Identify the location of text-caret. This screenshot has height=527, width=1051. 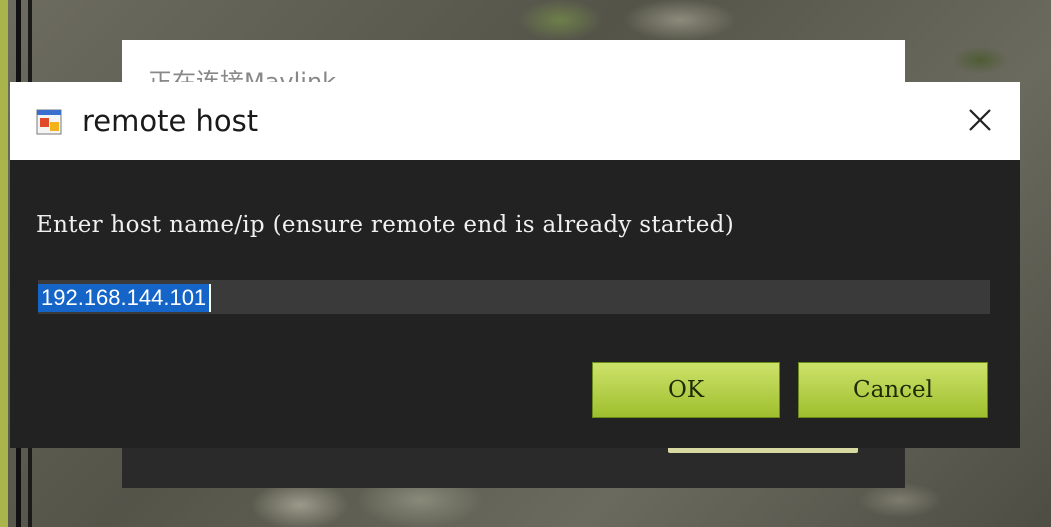
(210, 298).